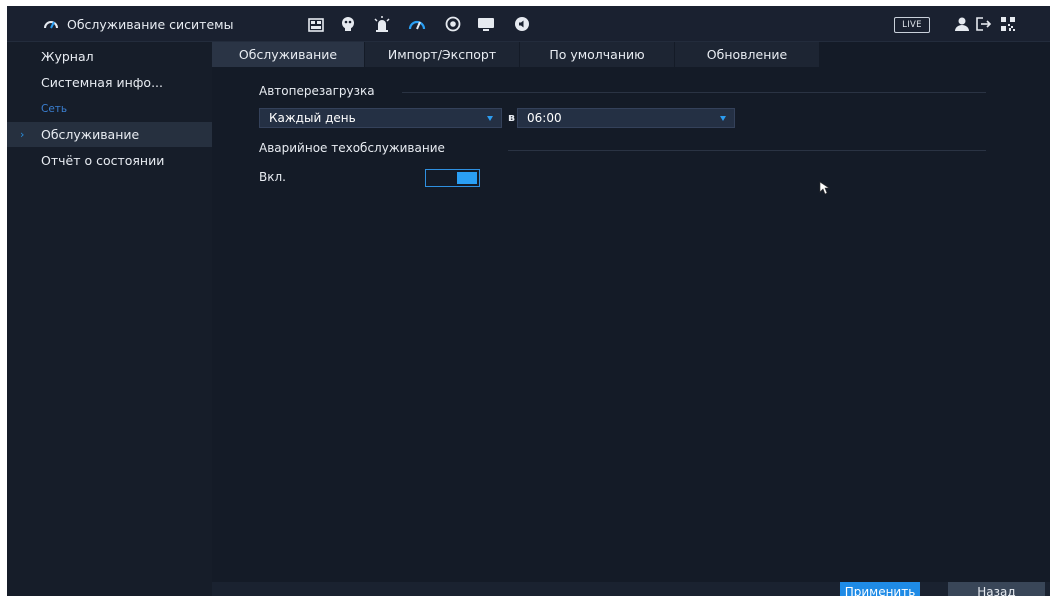 This screenshot has height=596, width=1059. Describe the element at coordinates (150, 24) in the screenshot. I see `page-title: Обслуживание сиситемы` at that location.